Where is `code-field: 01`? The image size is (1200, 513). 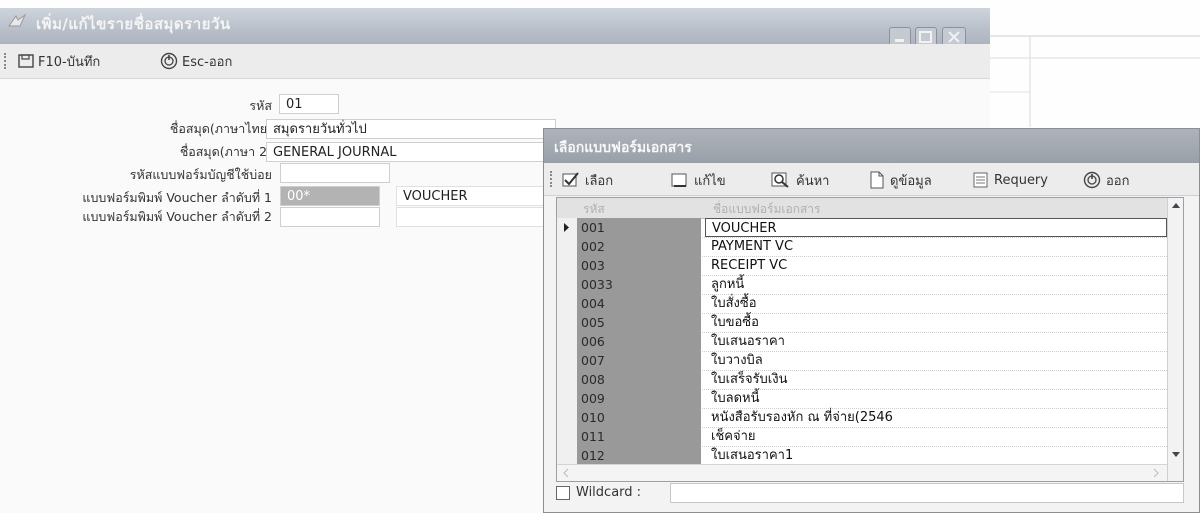 code-field: 01 is located at coordinates (309, 104).